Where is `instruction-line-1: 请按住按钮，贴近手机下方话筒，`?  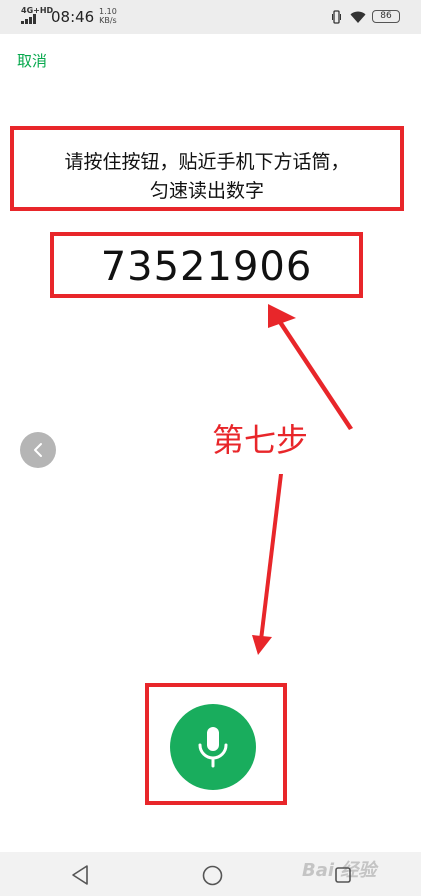
instruction-line-1: 请按住按钮，贴近手机下方话筒， is located at coordinates (207, 162).